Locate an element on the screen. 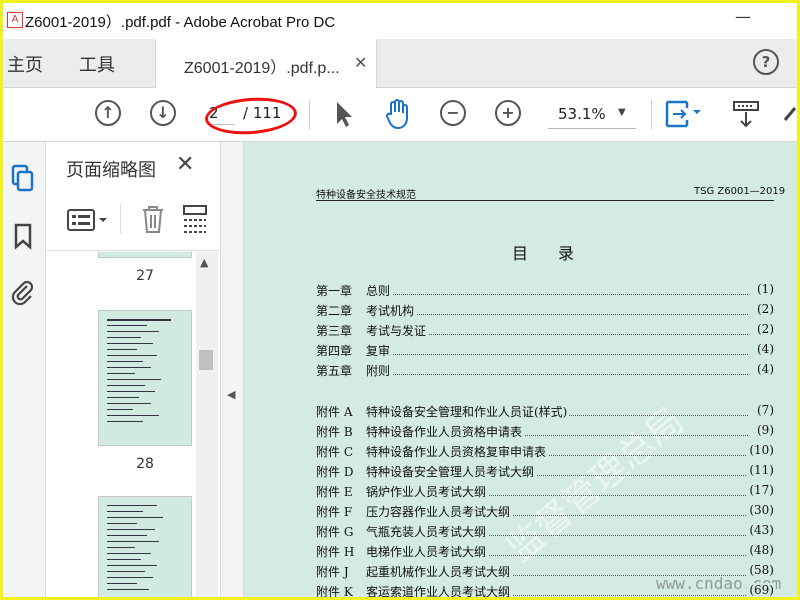  page-thumbnails-icon is located at coordinates (23, 178).